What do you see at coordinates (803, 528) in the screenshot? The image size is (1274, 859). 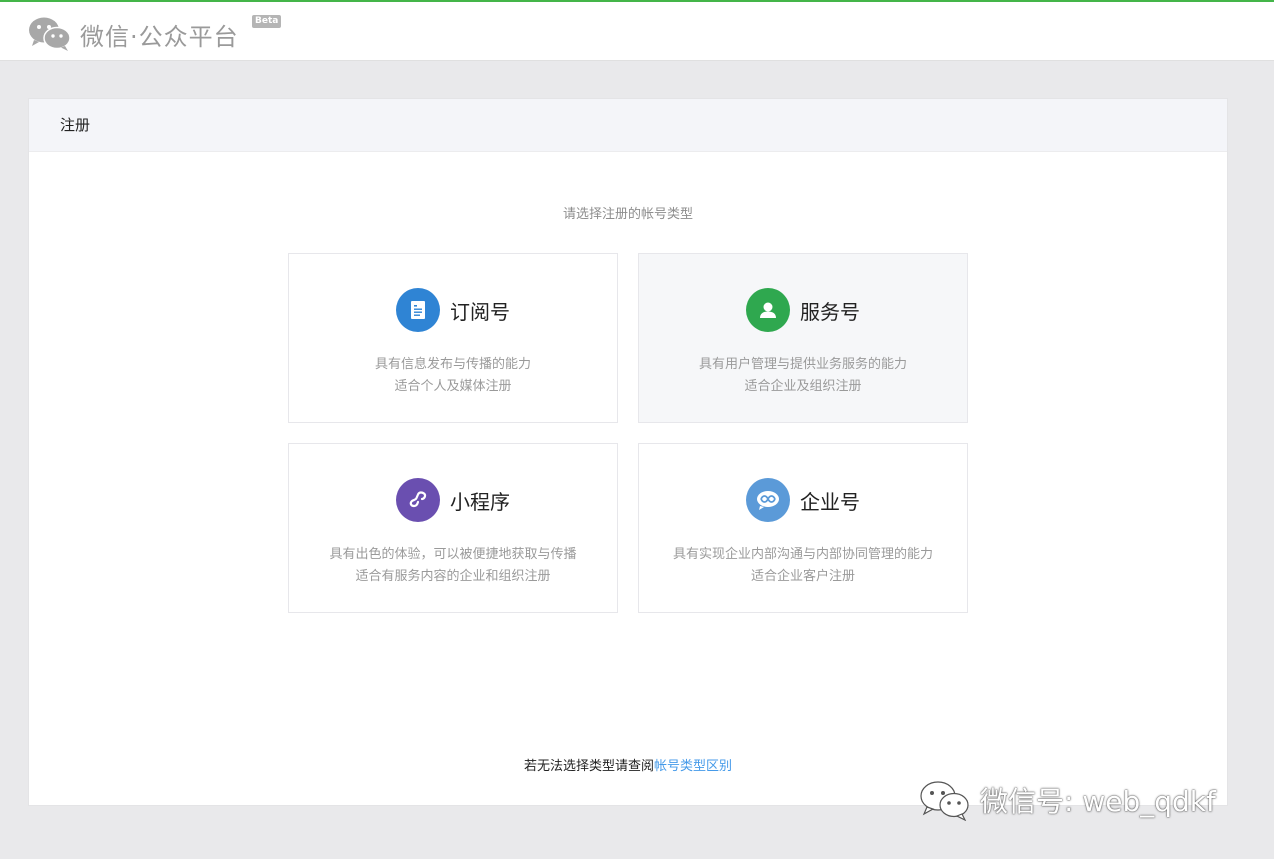 I see `enterprise-account-card: 企业号 具有实现企业内部沟通与内部协同管理的能力 适合企业客户注册` at bounding box center [803, 528].